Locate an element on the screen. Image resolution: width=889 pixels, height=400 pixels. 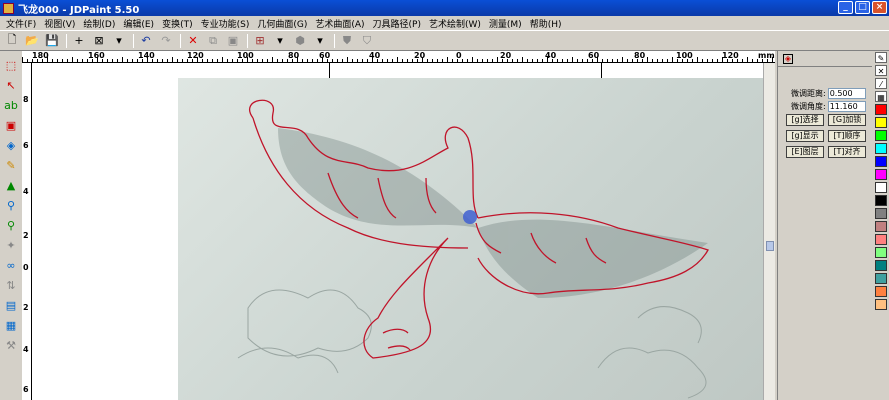
paste-icon: ▣ is located at coordinates (233, 41).